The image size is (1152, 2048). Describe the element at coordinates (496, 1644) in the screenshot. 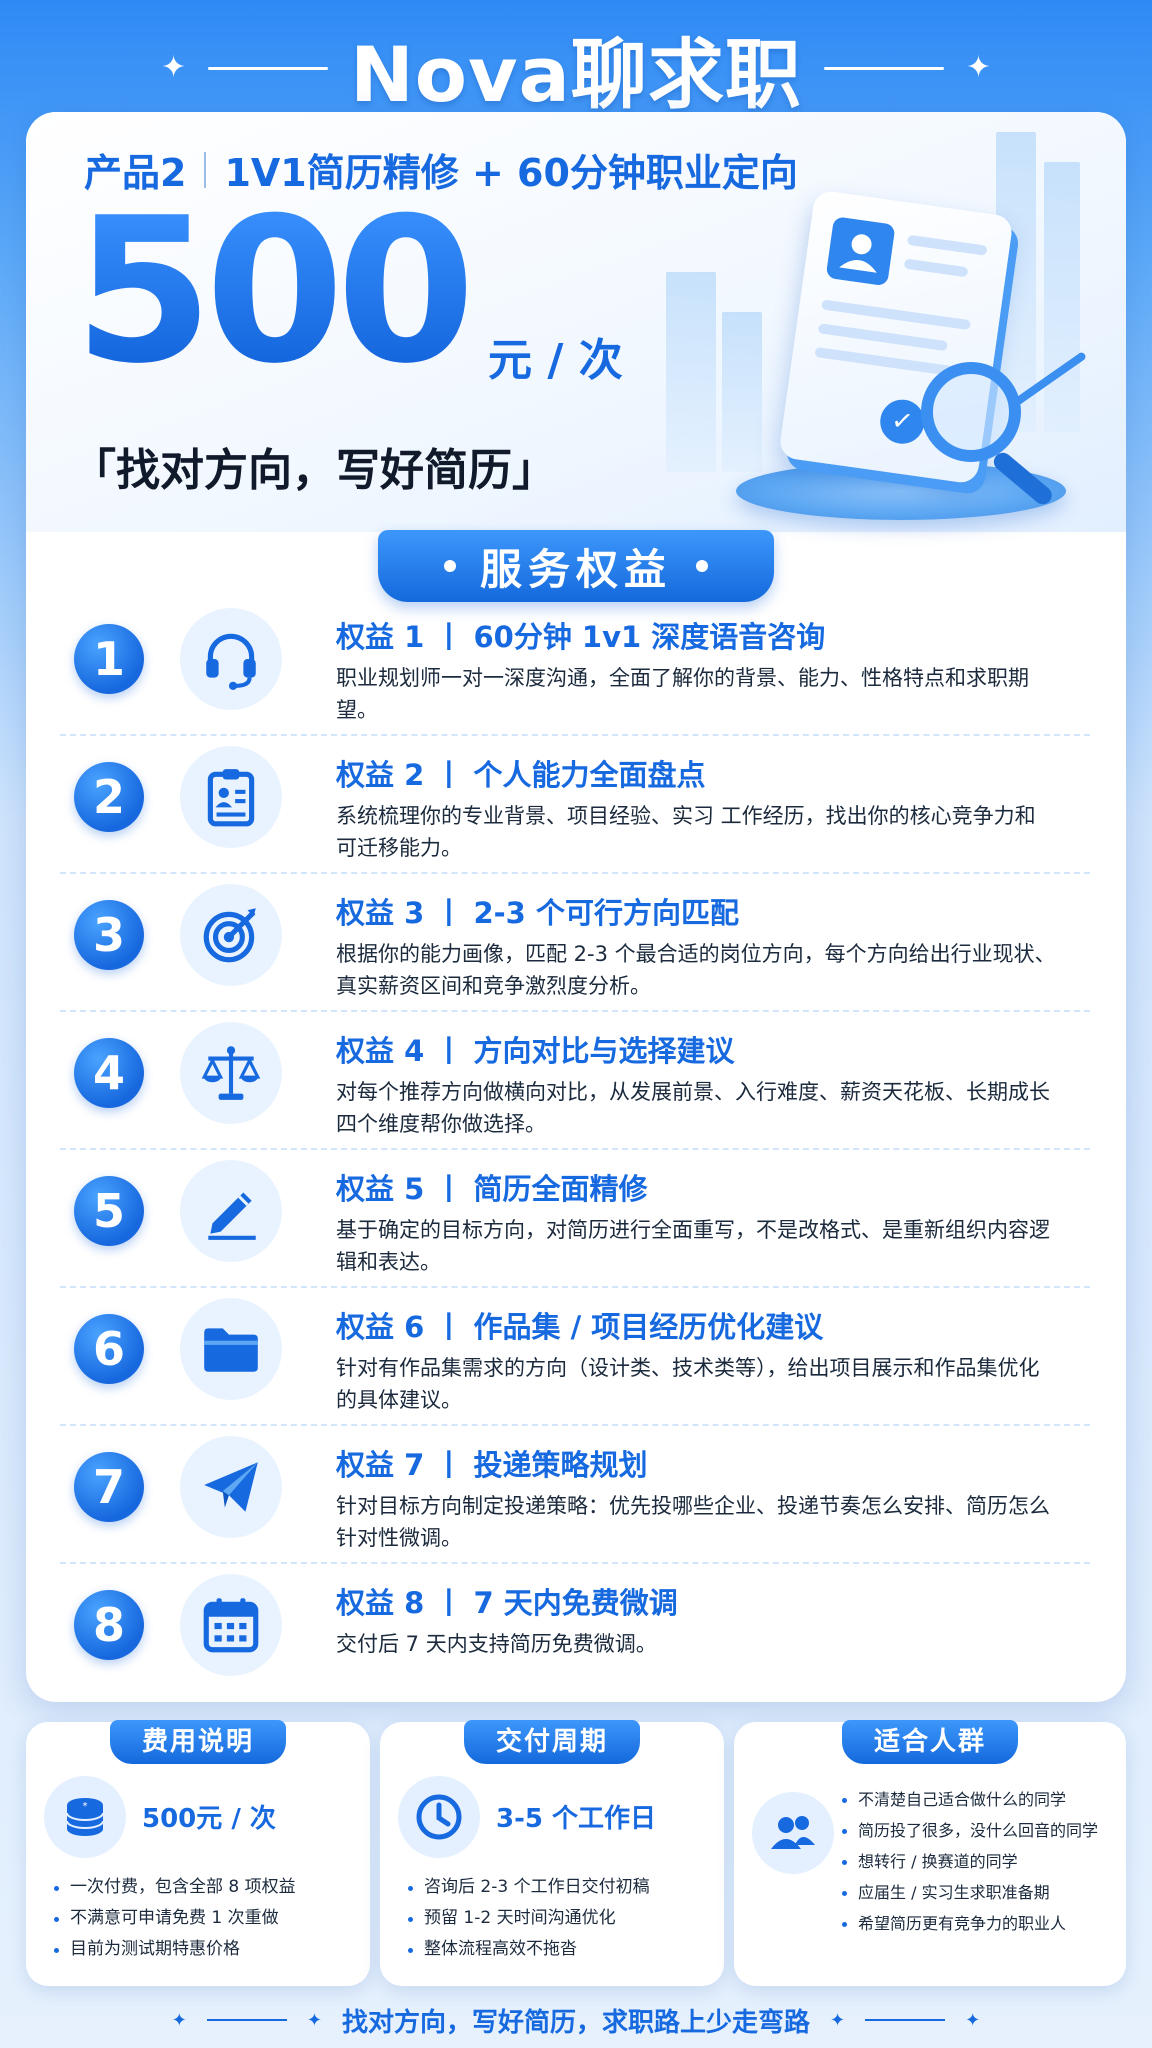

I see `benefit-desc: 交付后 7 天内支持简历免费微调。` at that location.